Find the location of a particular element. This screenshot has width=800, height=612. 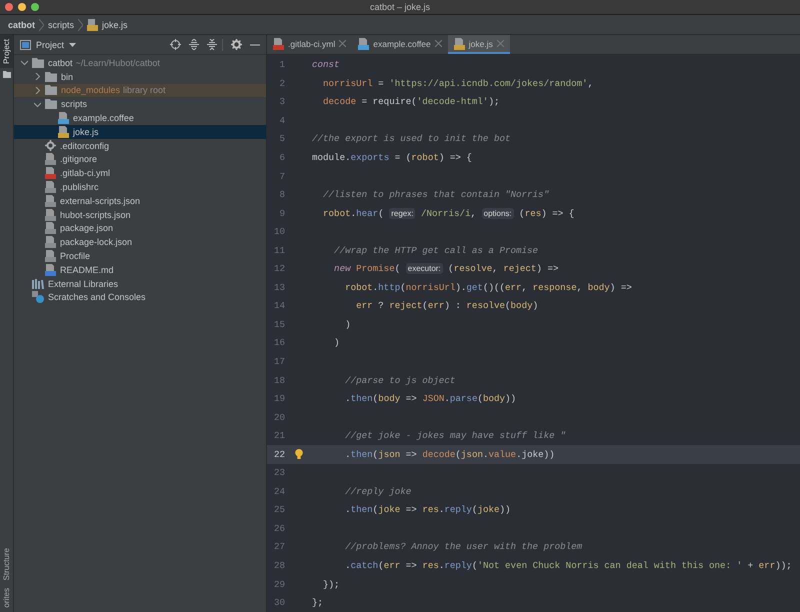

tree-item: scripts is located at coordinates (140, 104).